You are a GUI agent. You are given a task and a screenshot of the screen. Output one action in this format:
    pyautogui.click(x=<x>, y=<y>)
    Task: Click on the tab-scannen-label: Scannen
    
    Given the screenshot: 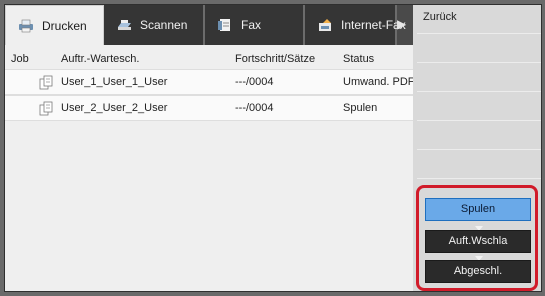 What is the action you would take?
    pyautogui.click(x=164, y=25)
    